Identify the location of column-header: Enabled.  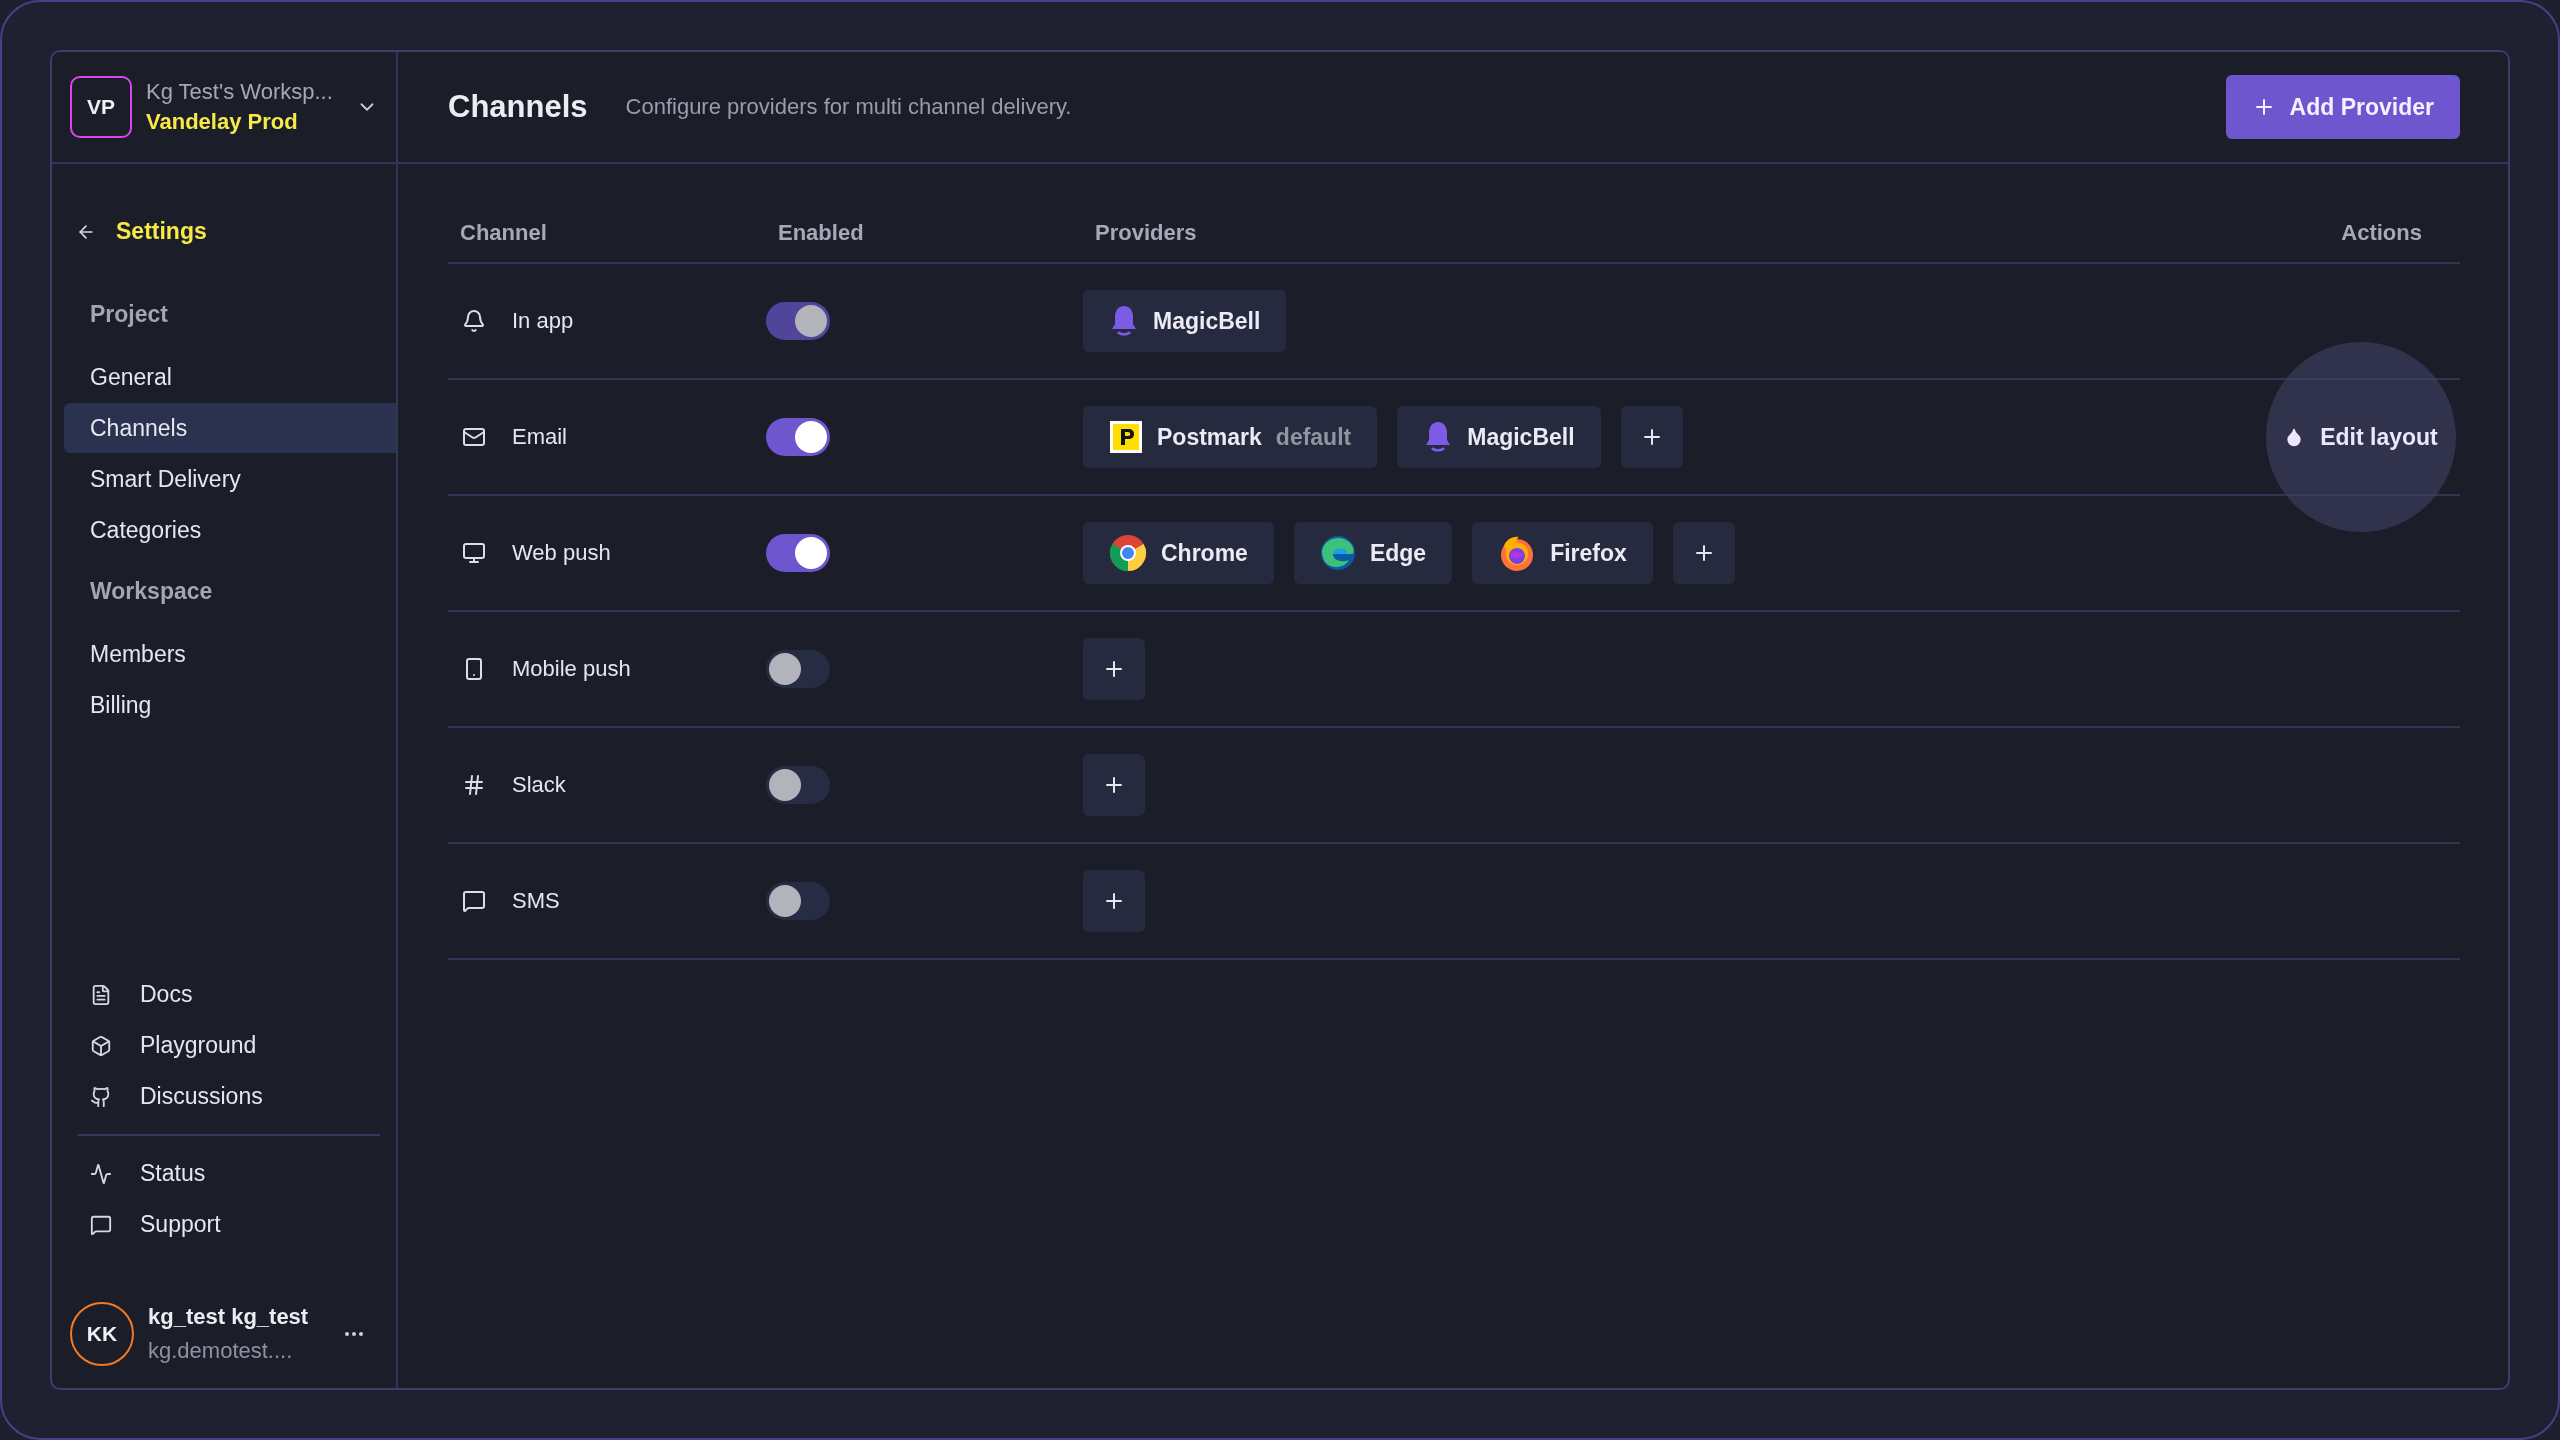
(924, 242).